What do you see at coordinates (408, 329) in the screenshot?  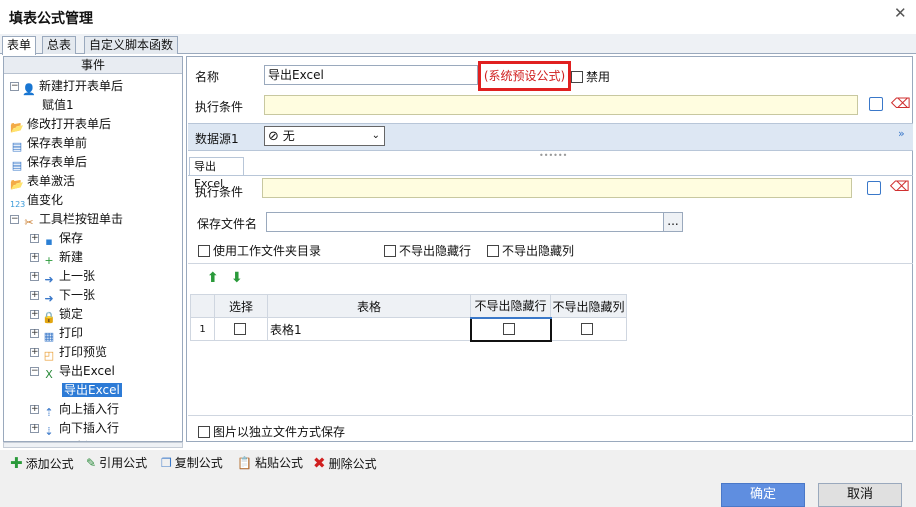 I see `table-row: 1 表格1` at bounding box center [408, 329].